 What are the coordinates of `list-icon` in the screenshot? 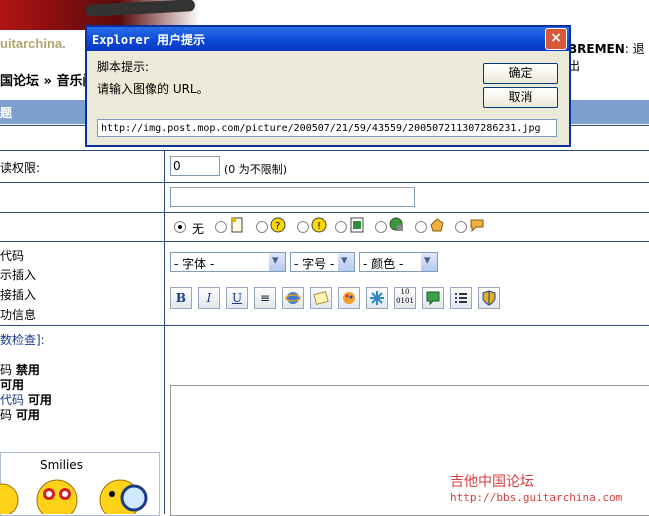 It's located at (461, 298).